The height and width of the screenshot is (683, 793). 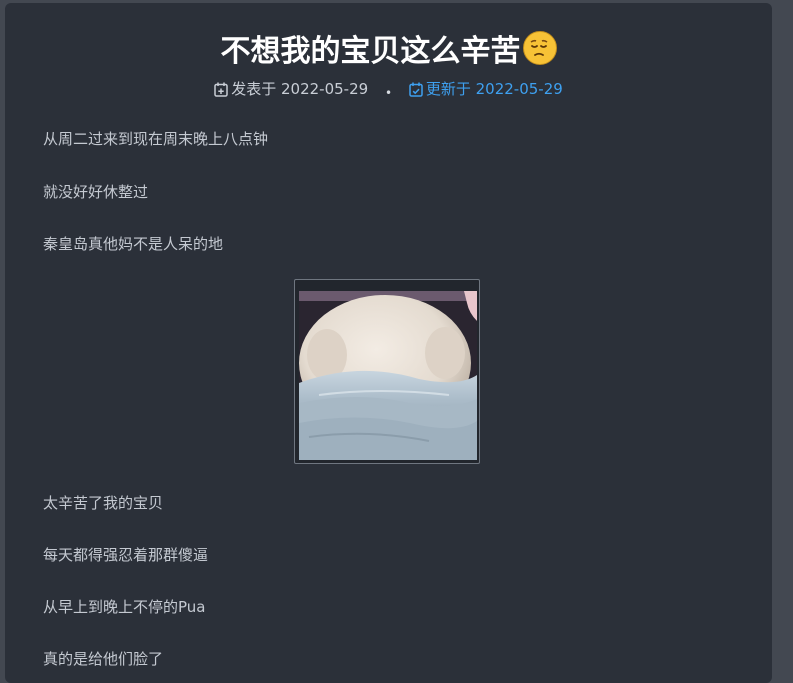 I want to click on paragraph: 秦皇岛真他妈不是人呆的地, so click(x=133, y=244).